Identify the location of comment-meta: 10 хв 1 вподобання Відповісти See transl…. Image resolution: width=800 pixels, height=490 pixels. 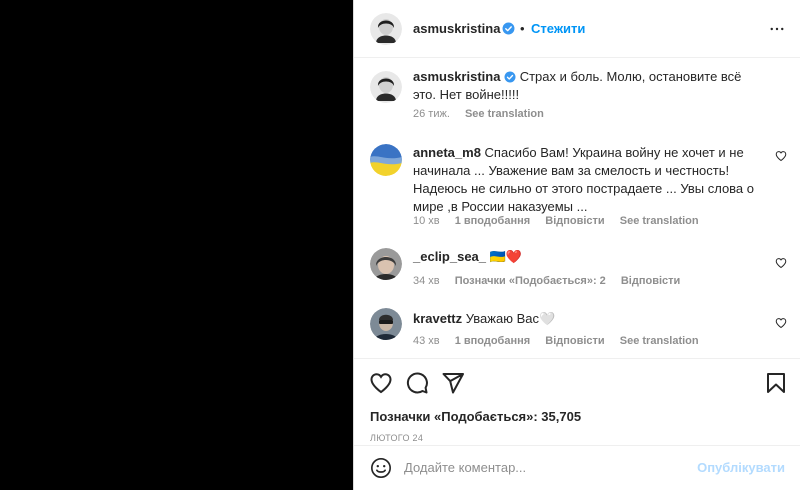
(562, 221).